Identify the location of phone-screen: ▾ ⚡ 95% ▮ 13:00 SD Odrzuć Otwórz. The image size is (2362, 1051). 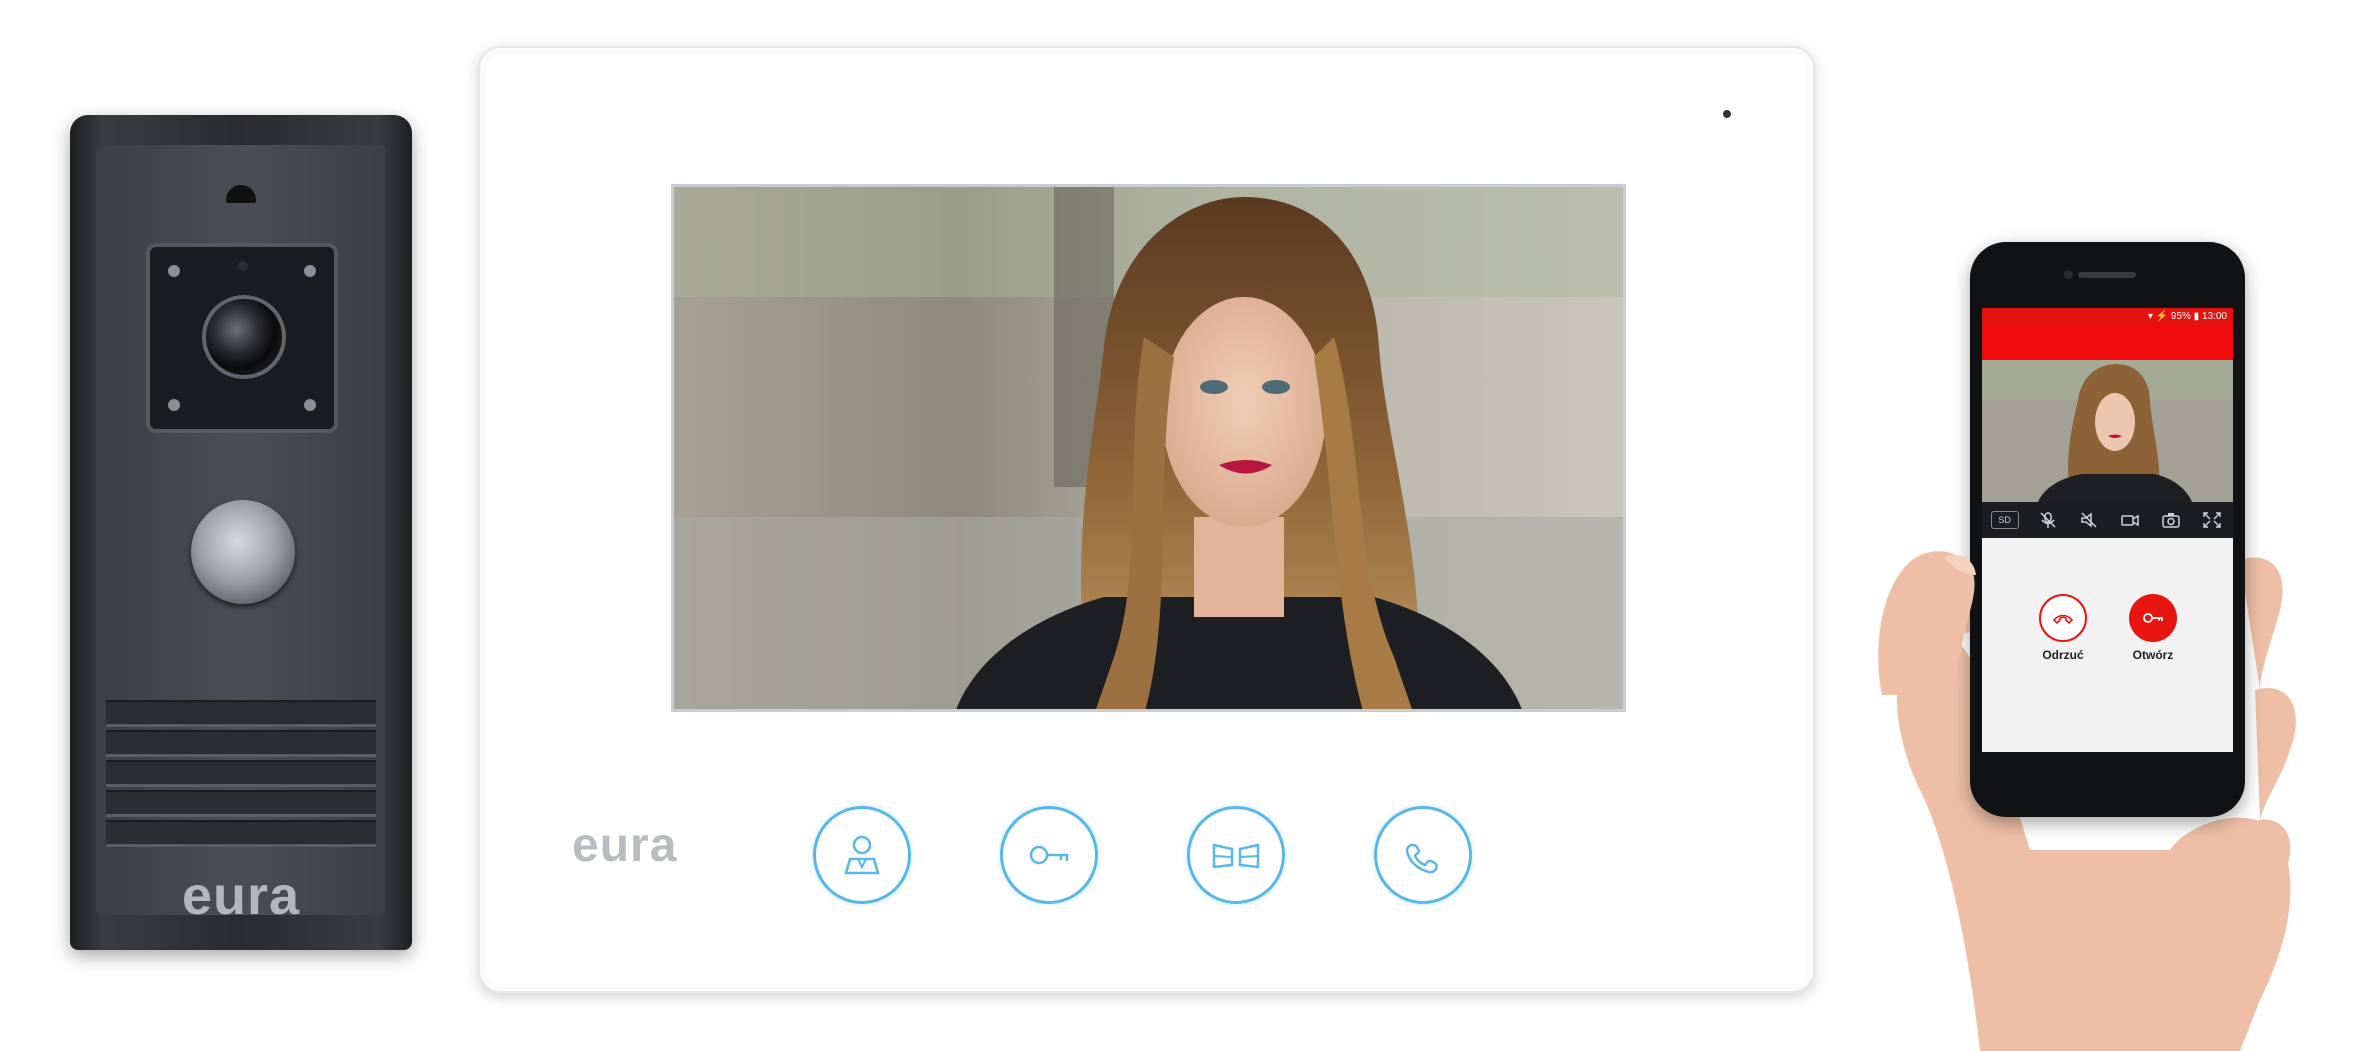
(2107, 530).